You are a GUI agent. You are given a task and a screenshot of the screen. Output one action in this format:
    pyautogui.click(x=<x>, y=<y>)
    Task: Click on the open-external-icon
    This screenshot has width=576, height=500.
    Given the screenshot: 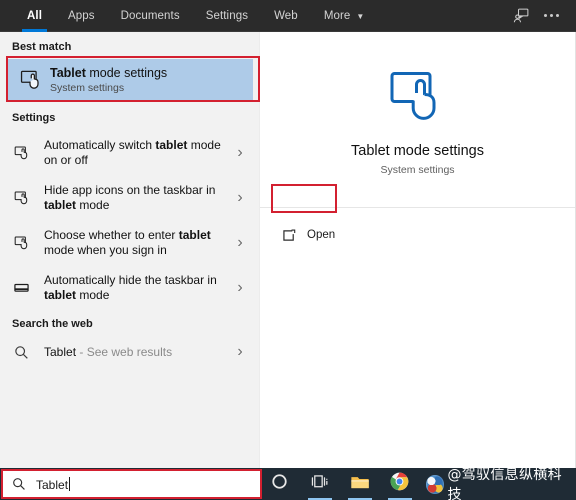 What is the action you would take?
    pyautogui.click(x=289, y=235)
    